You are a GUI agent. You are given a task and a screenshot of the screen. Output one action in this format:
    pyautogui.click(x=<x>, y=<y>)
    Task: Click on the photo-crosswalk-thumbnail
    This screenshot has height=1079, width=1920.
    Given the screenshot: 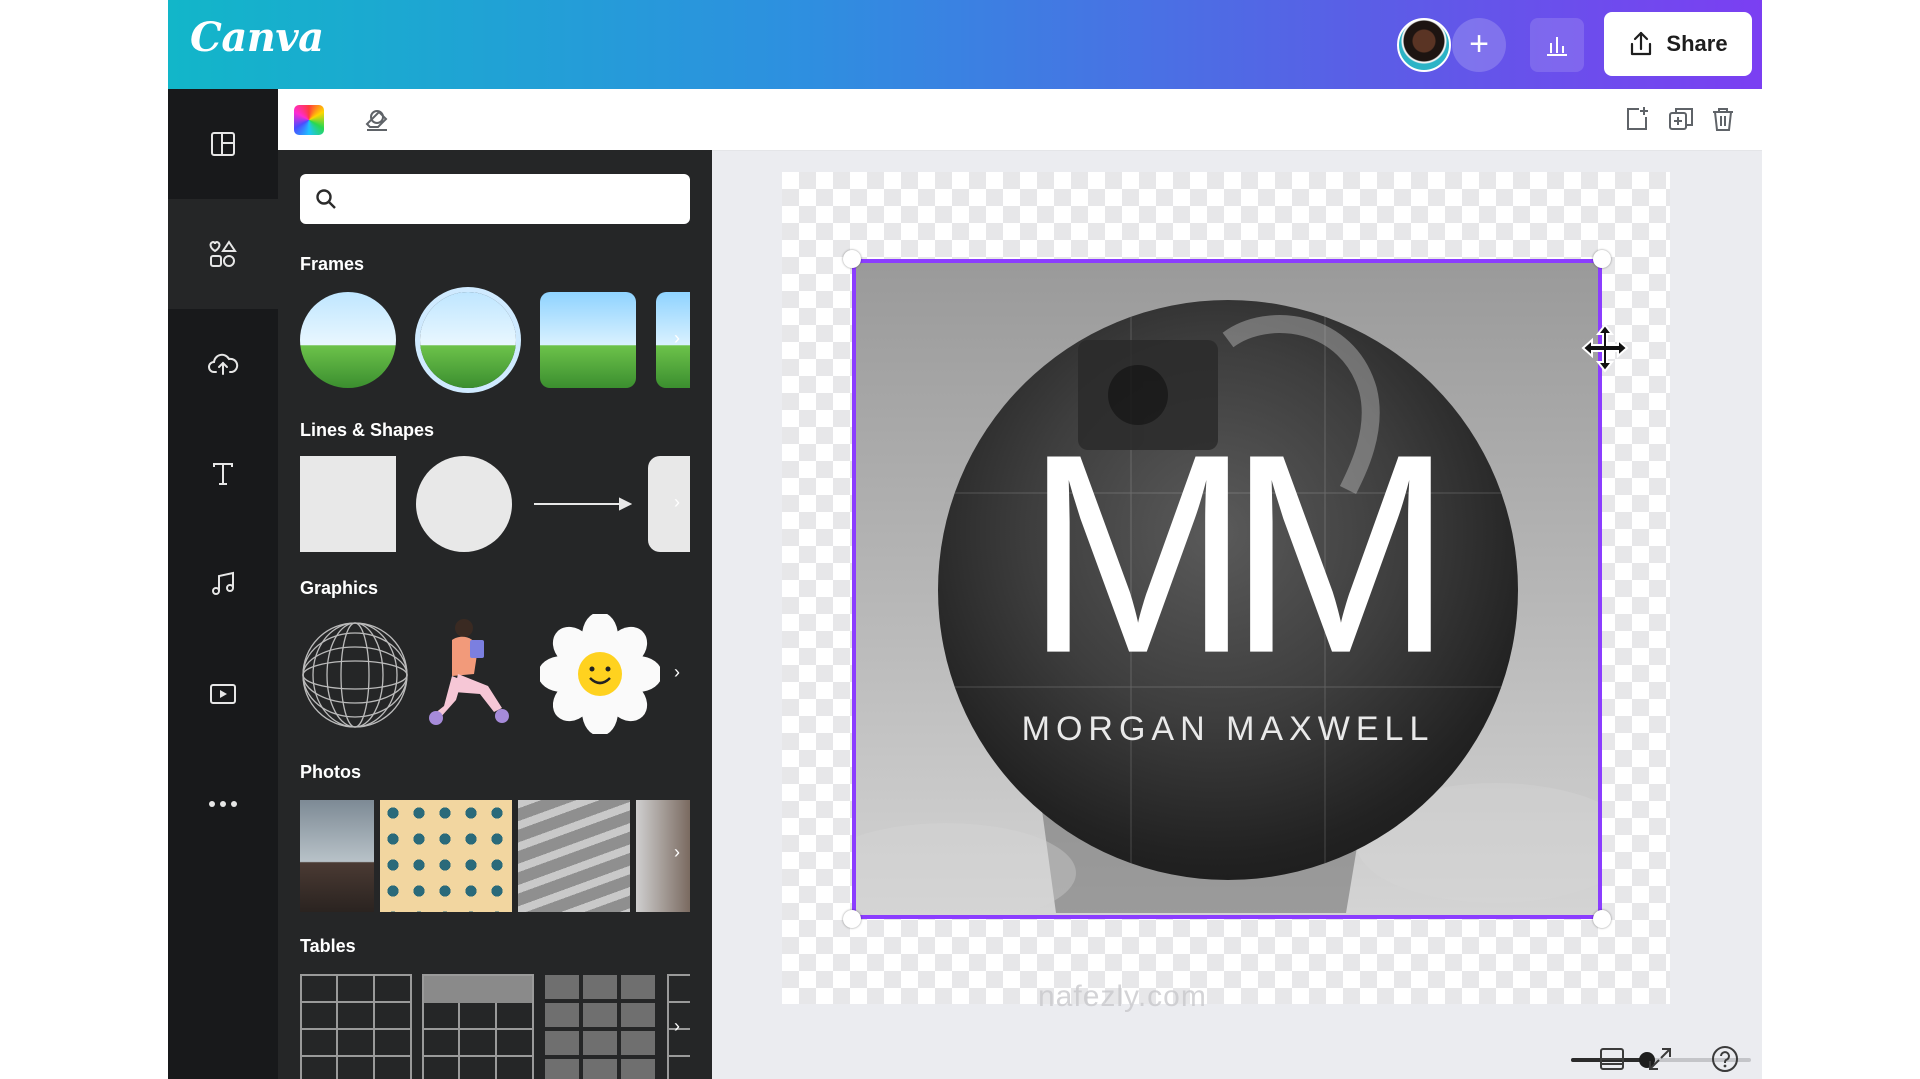 What is the action you would take?
    pyautogui.click(x=574, y=856)
    